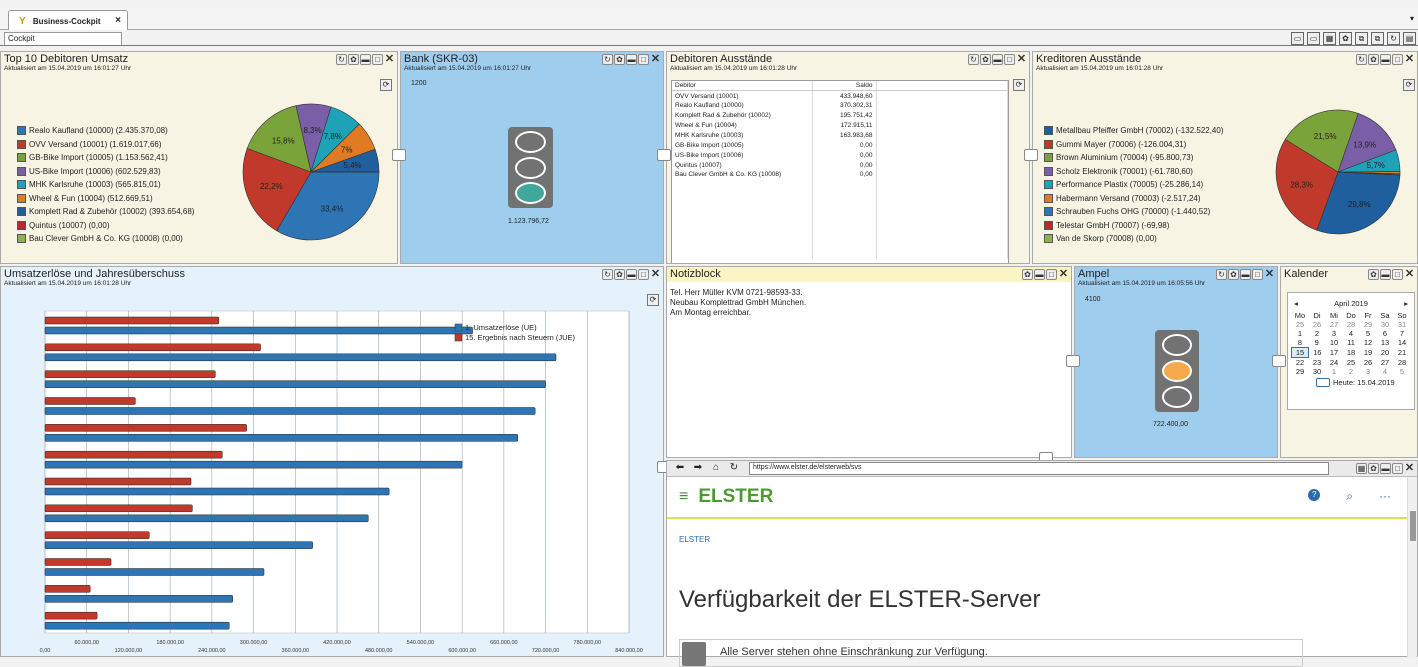 This screenshot has width=1418, height=667. Describe the element at coordinates (742, 86) in the screenshot. I see `column-header: Debitor` at that location.